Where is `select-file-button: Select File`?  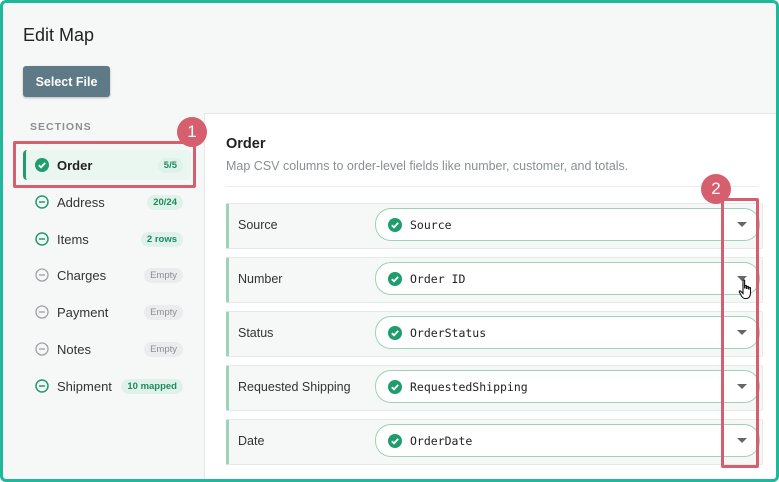 select-file-button: Select File is located at coordinates (66, 81).